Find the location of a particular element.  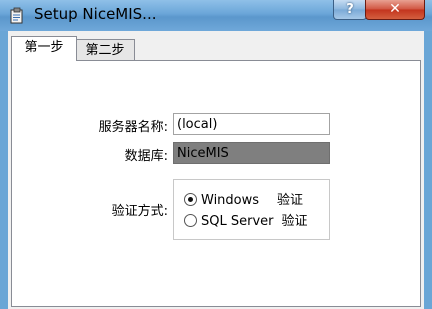

title-bar: Setup NiceMIS... ? ✕ is located at coordinates (216, 15).